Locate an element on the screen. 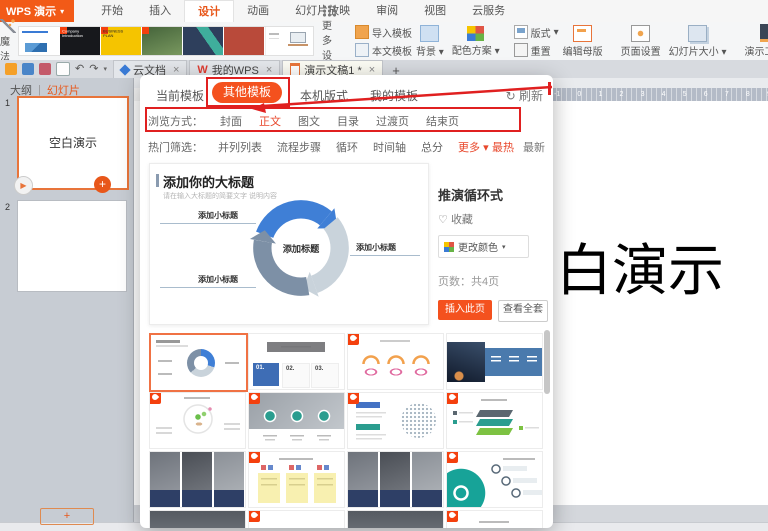  print-preview-icon is located at coordinates (63, 69).